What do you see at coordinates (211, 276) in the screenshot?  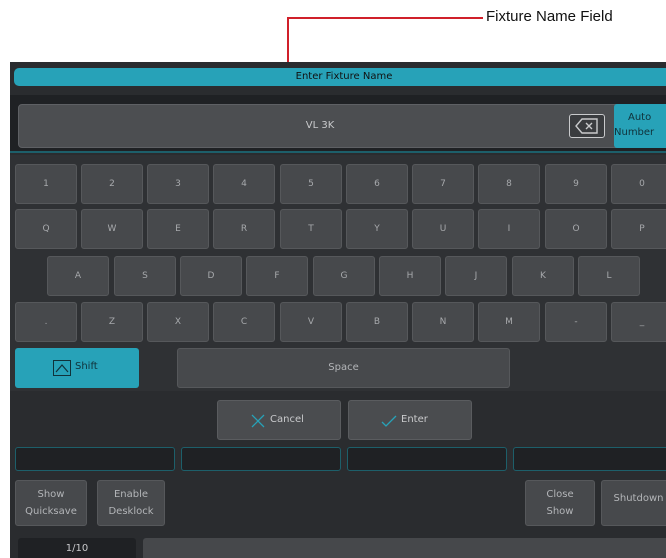 I see `key-d: D` at bounding box center [211, 276].